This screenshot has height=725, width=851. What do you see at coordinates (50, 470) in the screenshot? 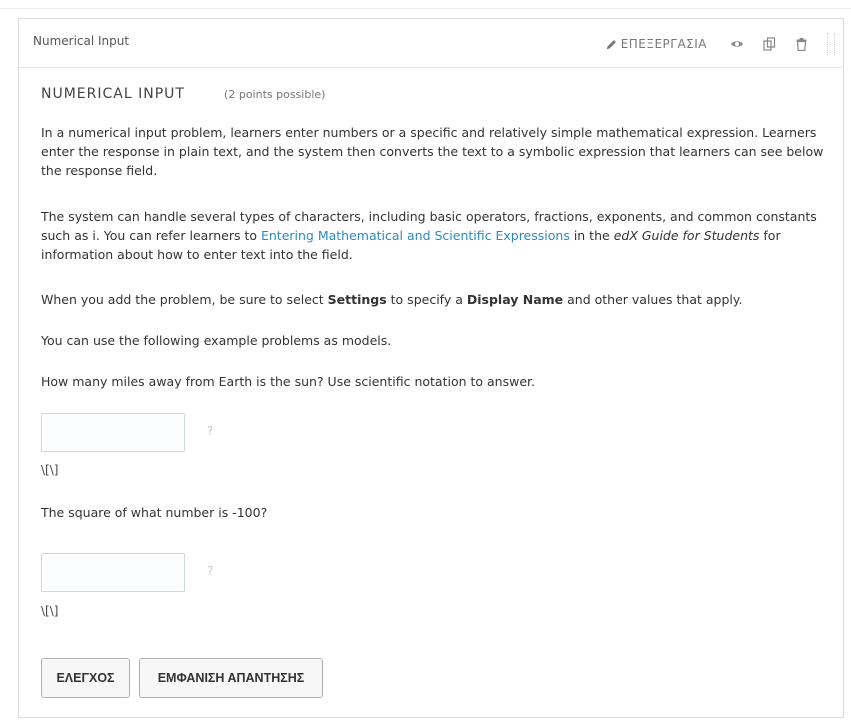
I see `math-preview-1: \[\]` at bounding box center [50, 470].